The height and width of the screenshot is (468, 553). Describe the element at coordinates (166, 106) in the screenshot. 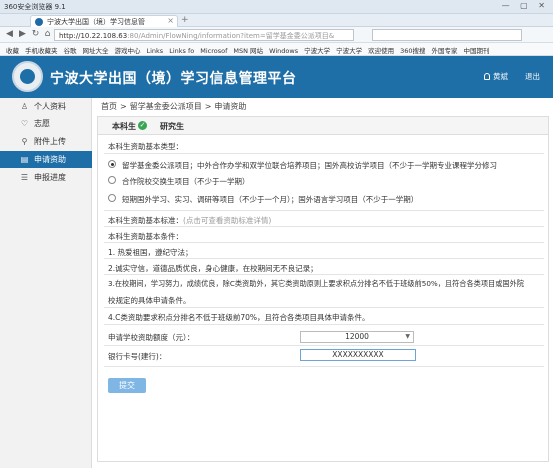

I see `breadcrumb-project: 留学基金委公派项目` at that location.